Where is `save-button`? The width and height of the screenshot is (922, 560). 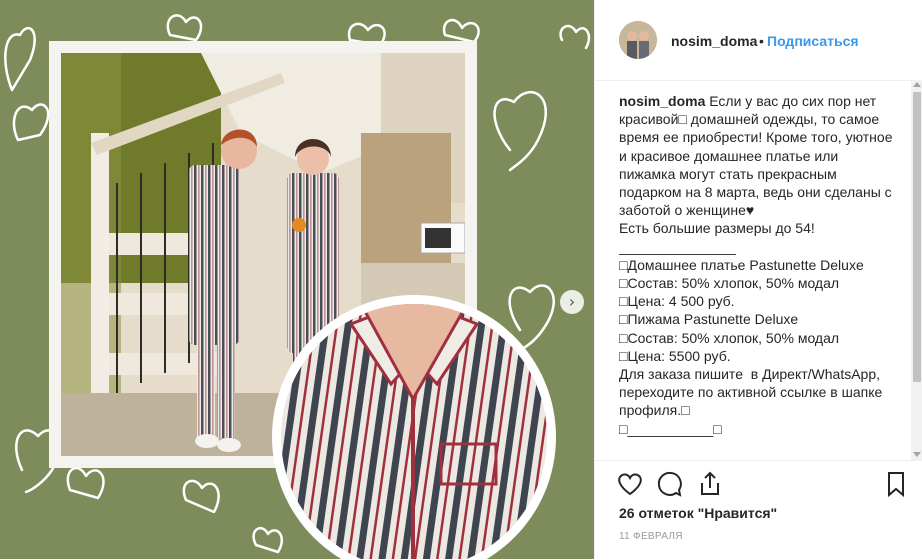
save-button is located at coordinates (896, 484).